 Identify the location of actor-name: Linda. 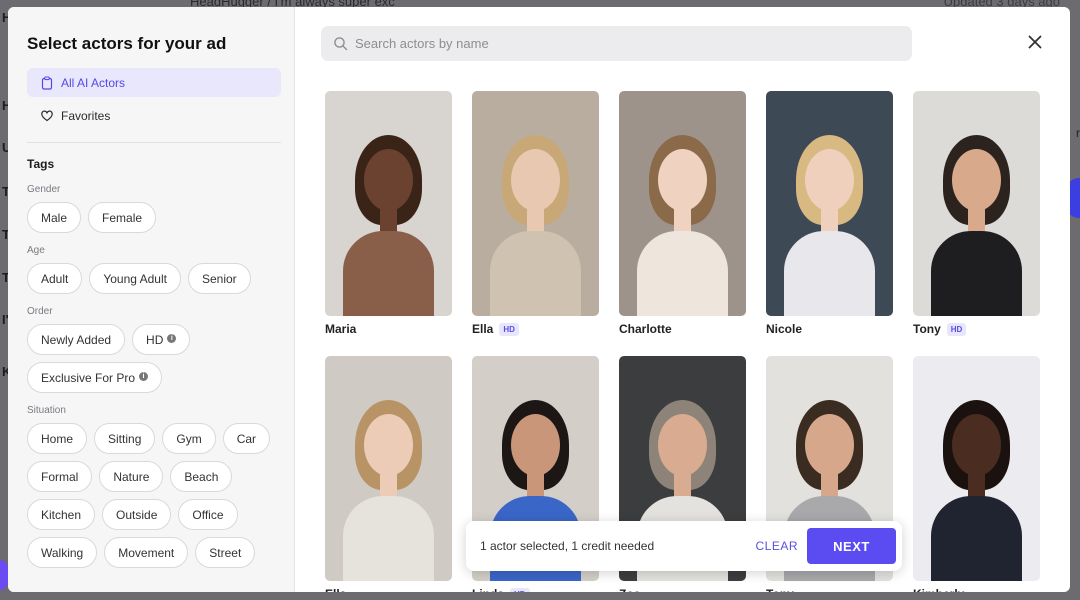
(488, 589).